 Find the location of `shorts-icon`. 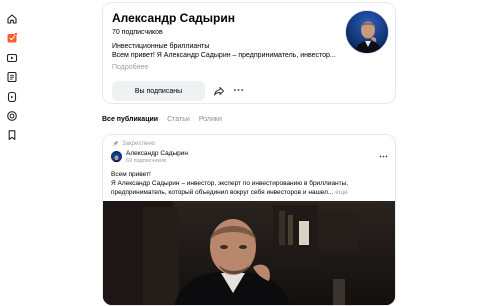

shorts-icon is located at coordinates (12, 97).